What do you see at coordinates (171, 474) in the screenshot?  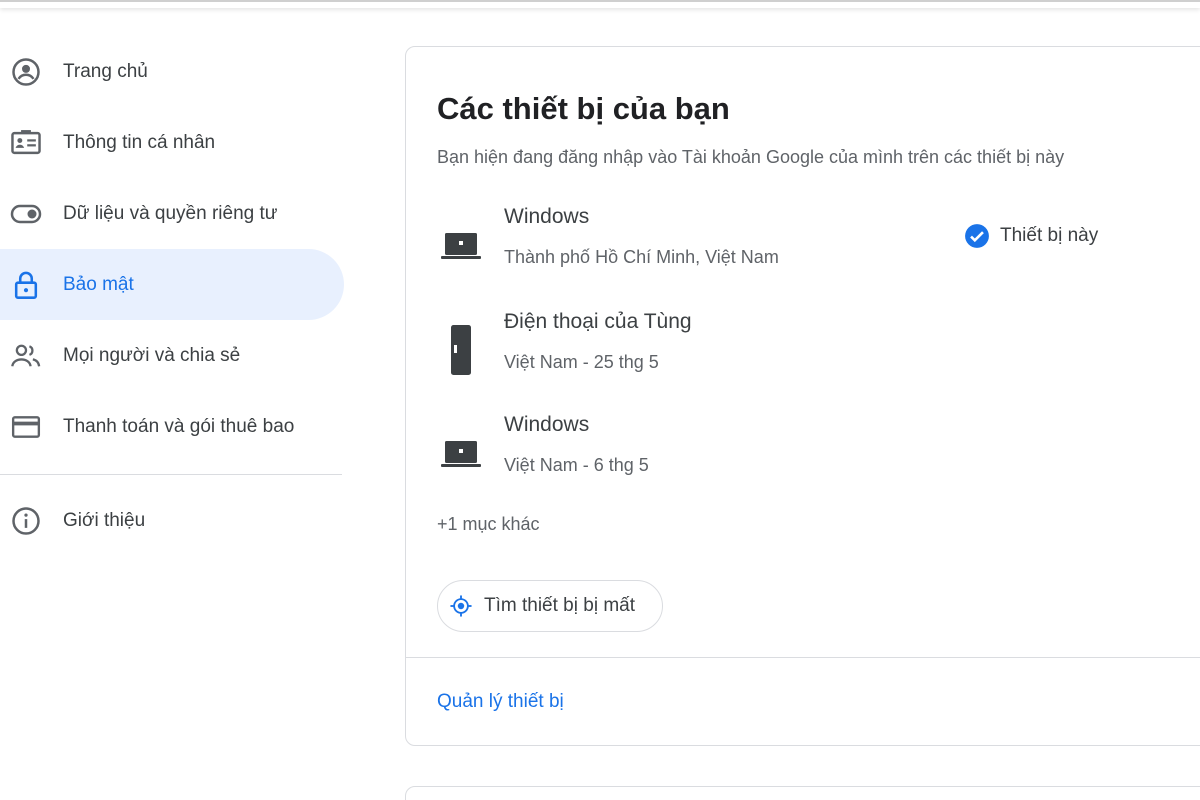 I see `sidebar-divider` at bounding box center [171, 474].